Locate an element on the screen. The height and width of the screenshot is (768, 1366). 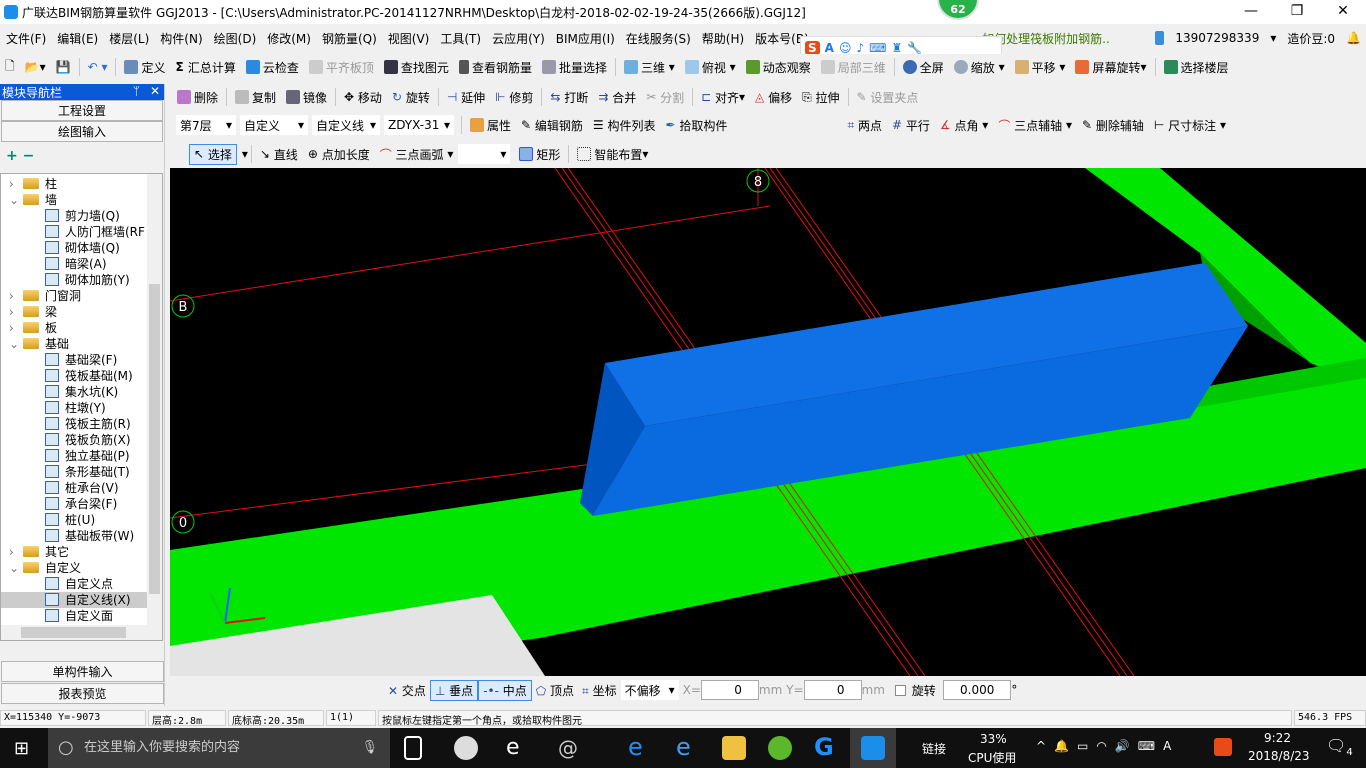
dimension-button: ⊢ 尺寸标注 ▾ is located at coordinates (1190, 125).